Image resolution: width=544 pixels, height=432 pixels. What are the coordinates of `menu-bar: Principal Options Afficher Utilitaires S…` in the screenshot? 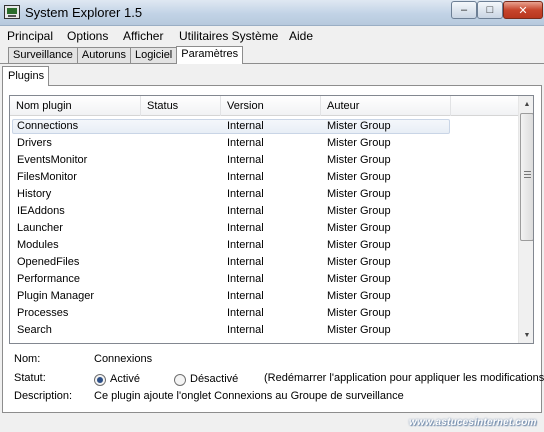 It's located at (272, 36).